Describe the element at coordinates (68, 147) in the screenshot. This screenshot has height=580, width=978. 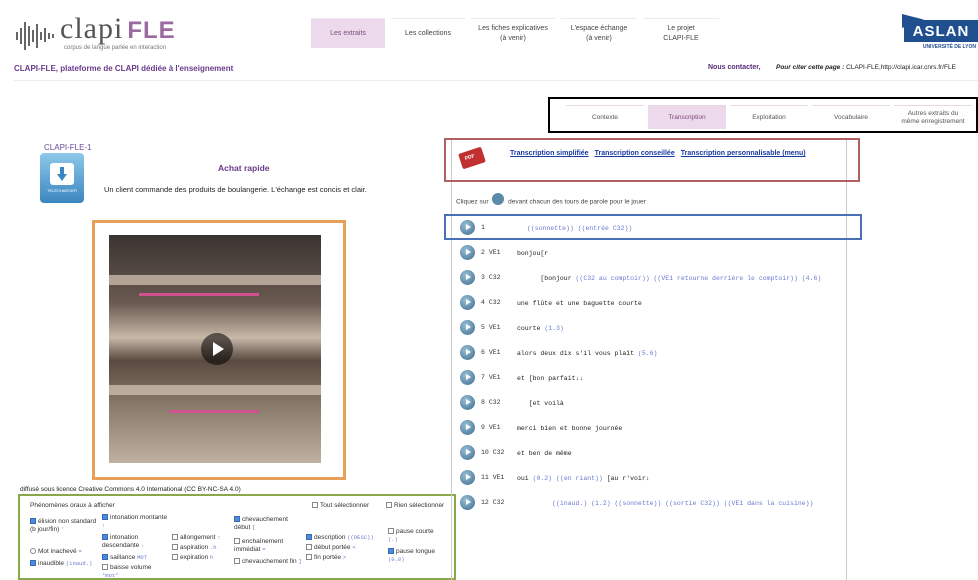
I see `extract-id: CLAPI-FLE-1` at that location.